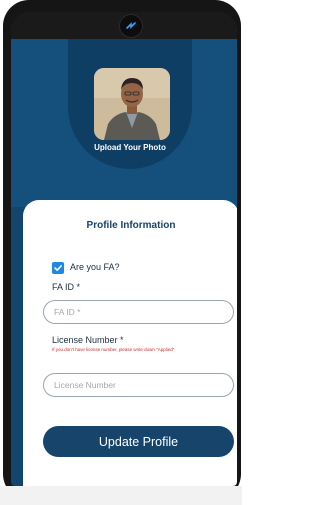 The width and height of the screenshot is (320, 505). I want to click on update-profile-button: Update Profile, so click(138, 441).